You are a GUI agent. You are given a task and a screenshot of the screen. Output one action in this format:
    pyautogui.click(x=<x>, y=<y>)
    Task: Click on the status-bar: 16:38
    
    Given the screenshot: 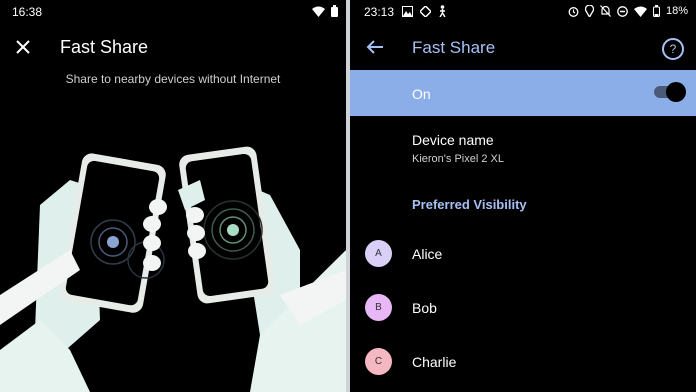 What is the action you would take?
    pyautogui.click(x=173, y=11)
    